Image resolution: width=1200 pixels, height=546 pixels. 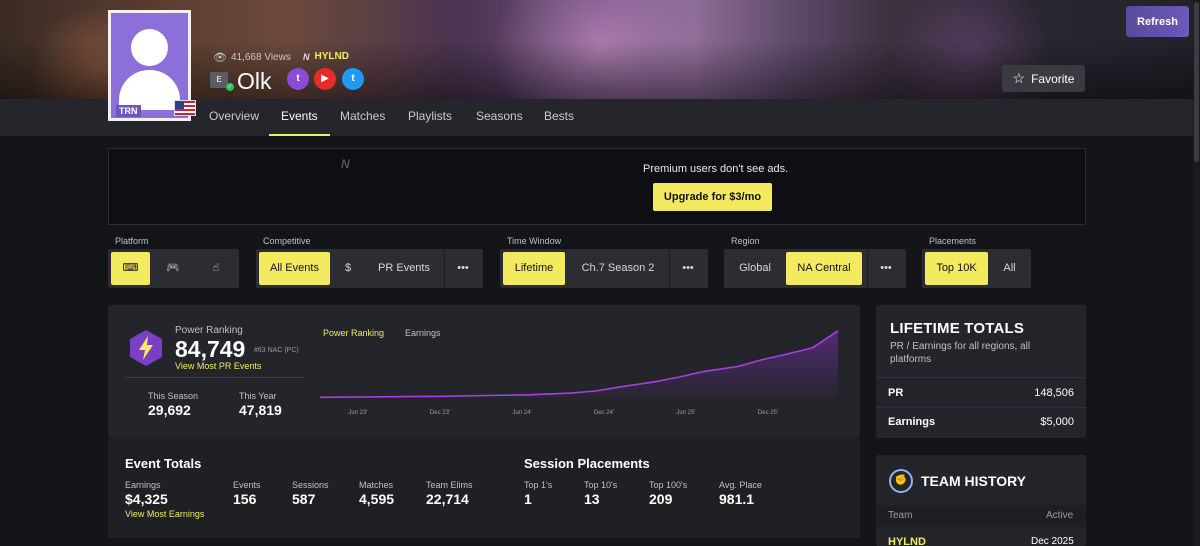 What do you see at coordinates (668, 485) in the screenshot?
I see `top100-label: Top 100's` at bounding box center [668, 485].